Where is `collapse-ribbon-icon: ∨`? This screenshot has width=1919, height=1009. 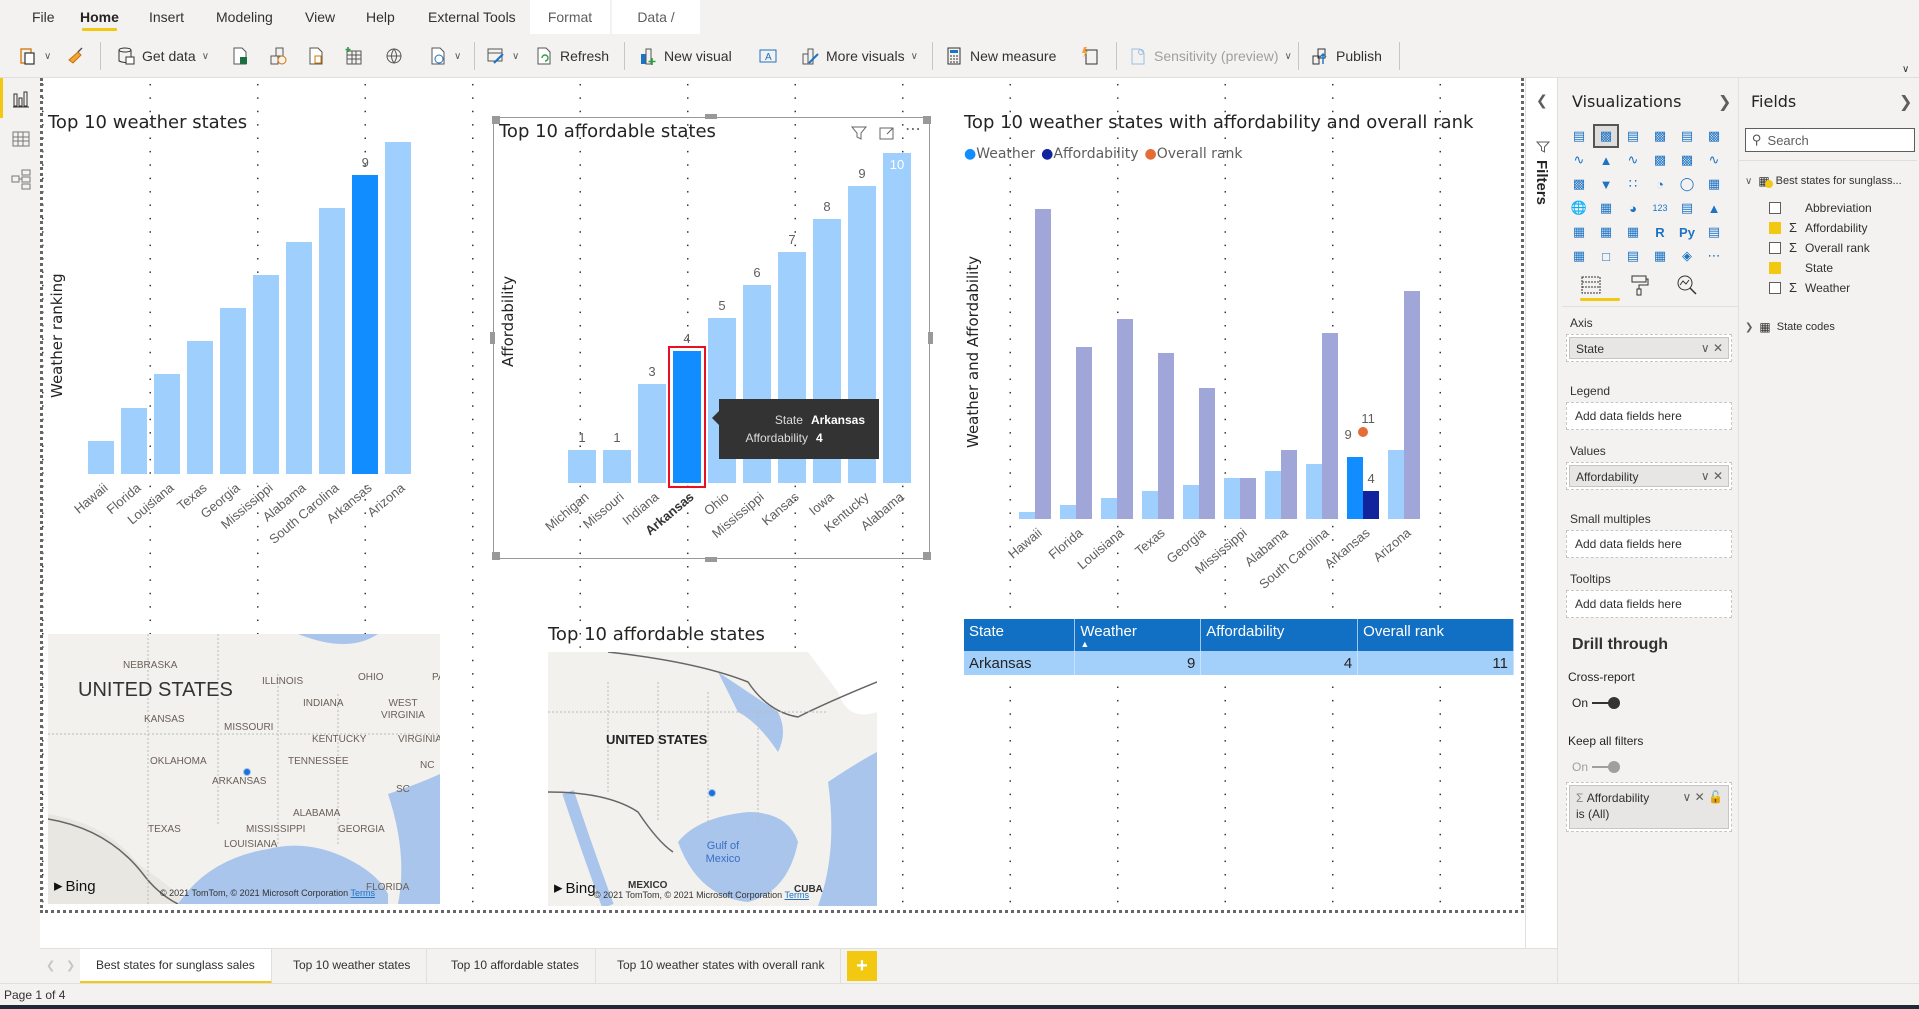 collapse-ribbon-icon: ∨ is located at coordinates (1905, 69).